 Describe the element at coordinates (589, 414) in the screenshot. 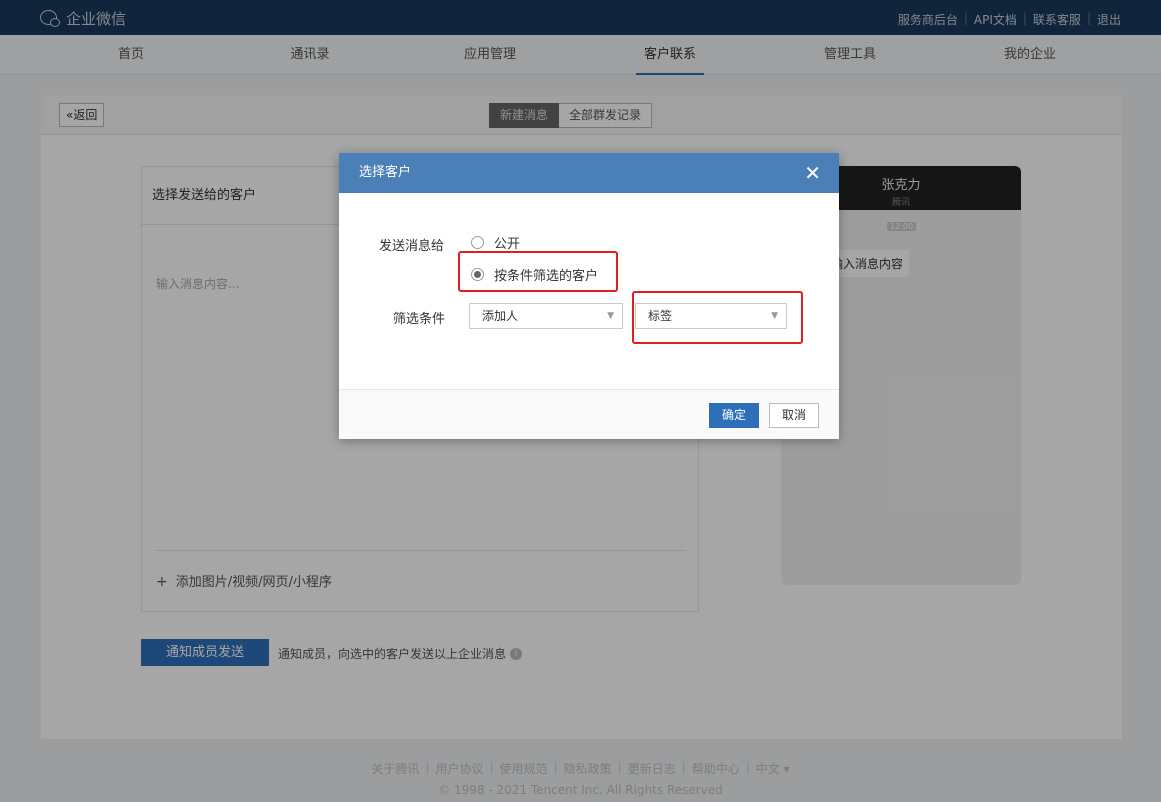

I see `dialog-footer: 确定 取消` at that location.